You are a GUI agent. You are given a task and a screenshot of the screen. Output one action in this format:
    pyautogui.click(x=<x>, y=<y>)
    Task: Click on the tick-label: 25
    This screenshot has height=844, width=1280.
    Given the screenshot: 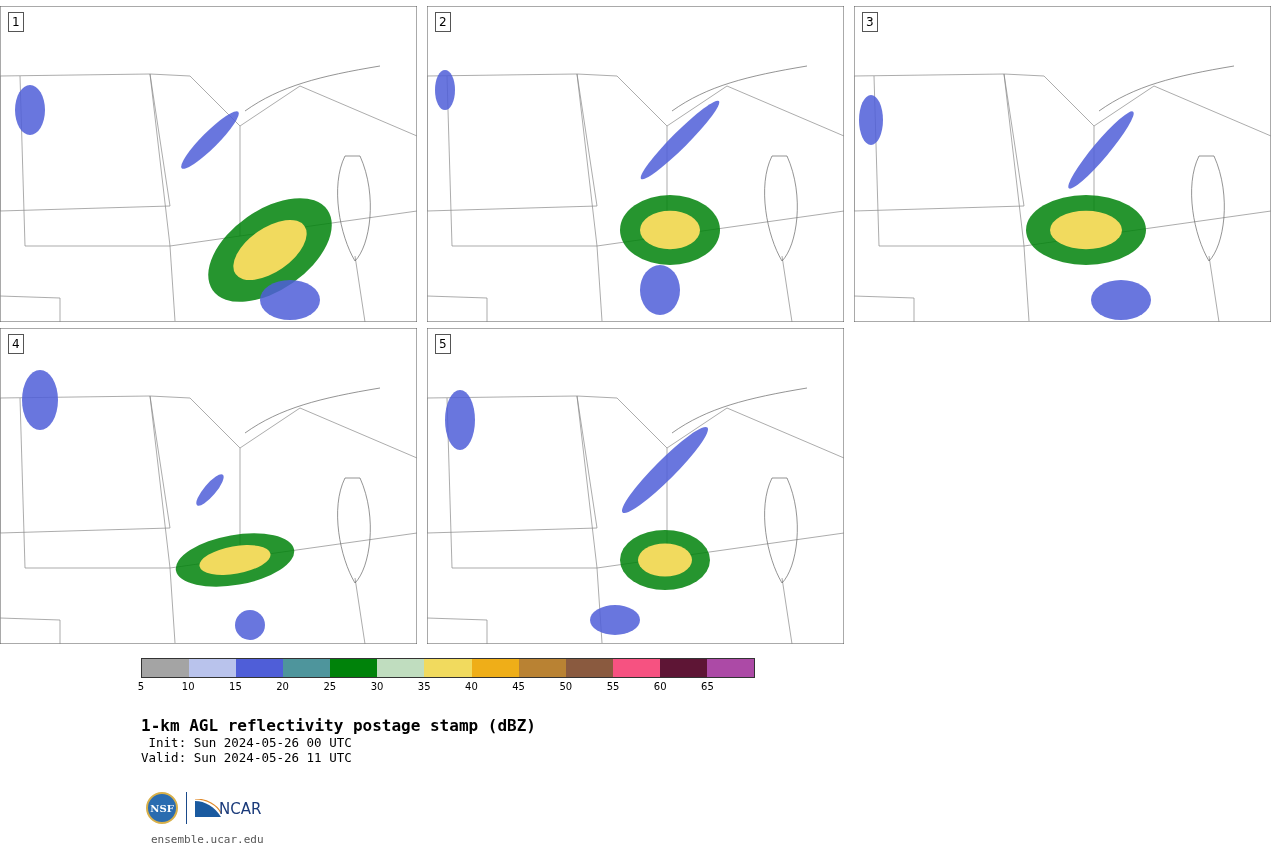 What is the action you would take?
    pyautogui.click(x=330, y=686)
    